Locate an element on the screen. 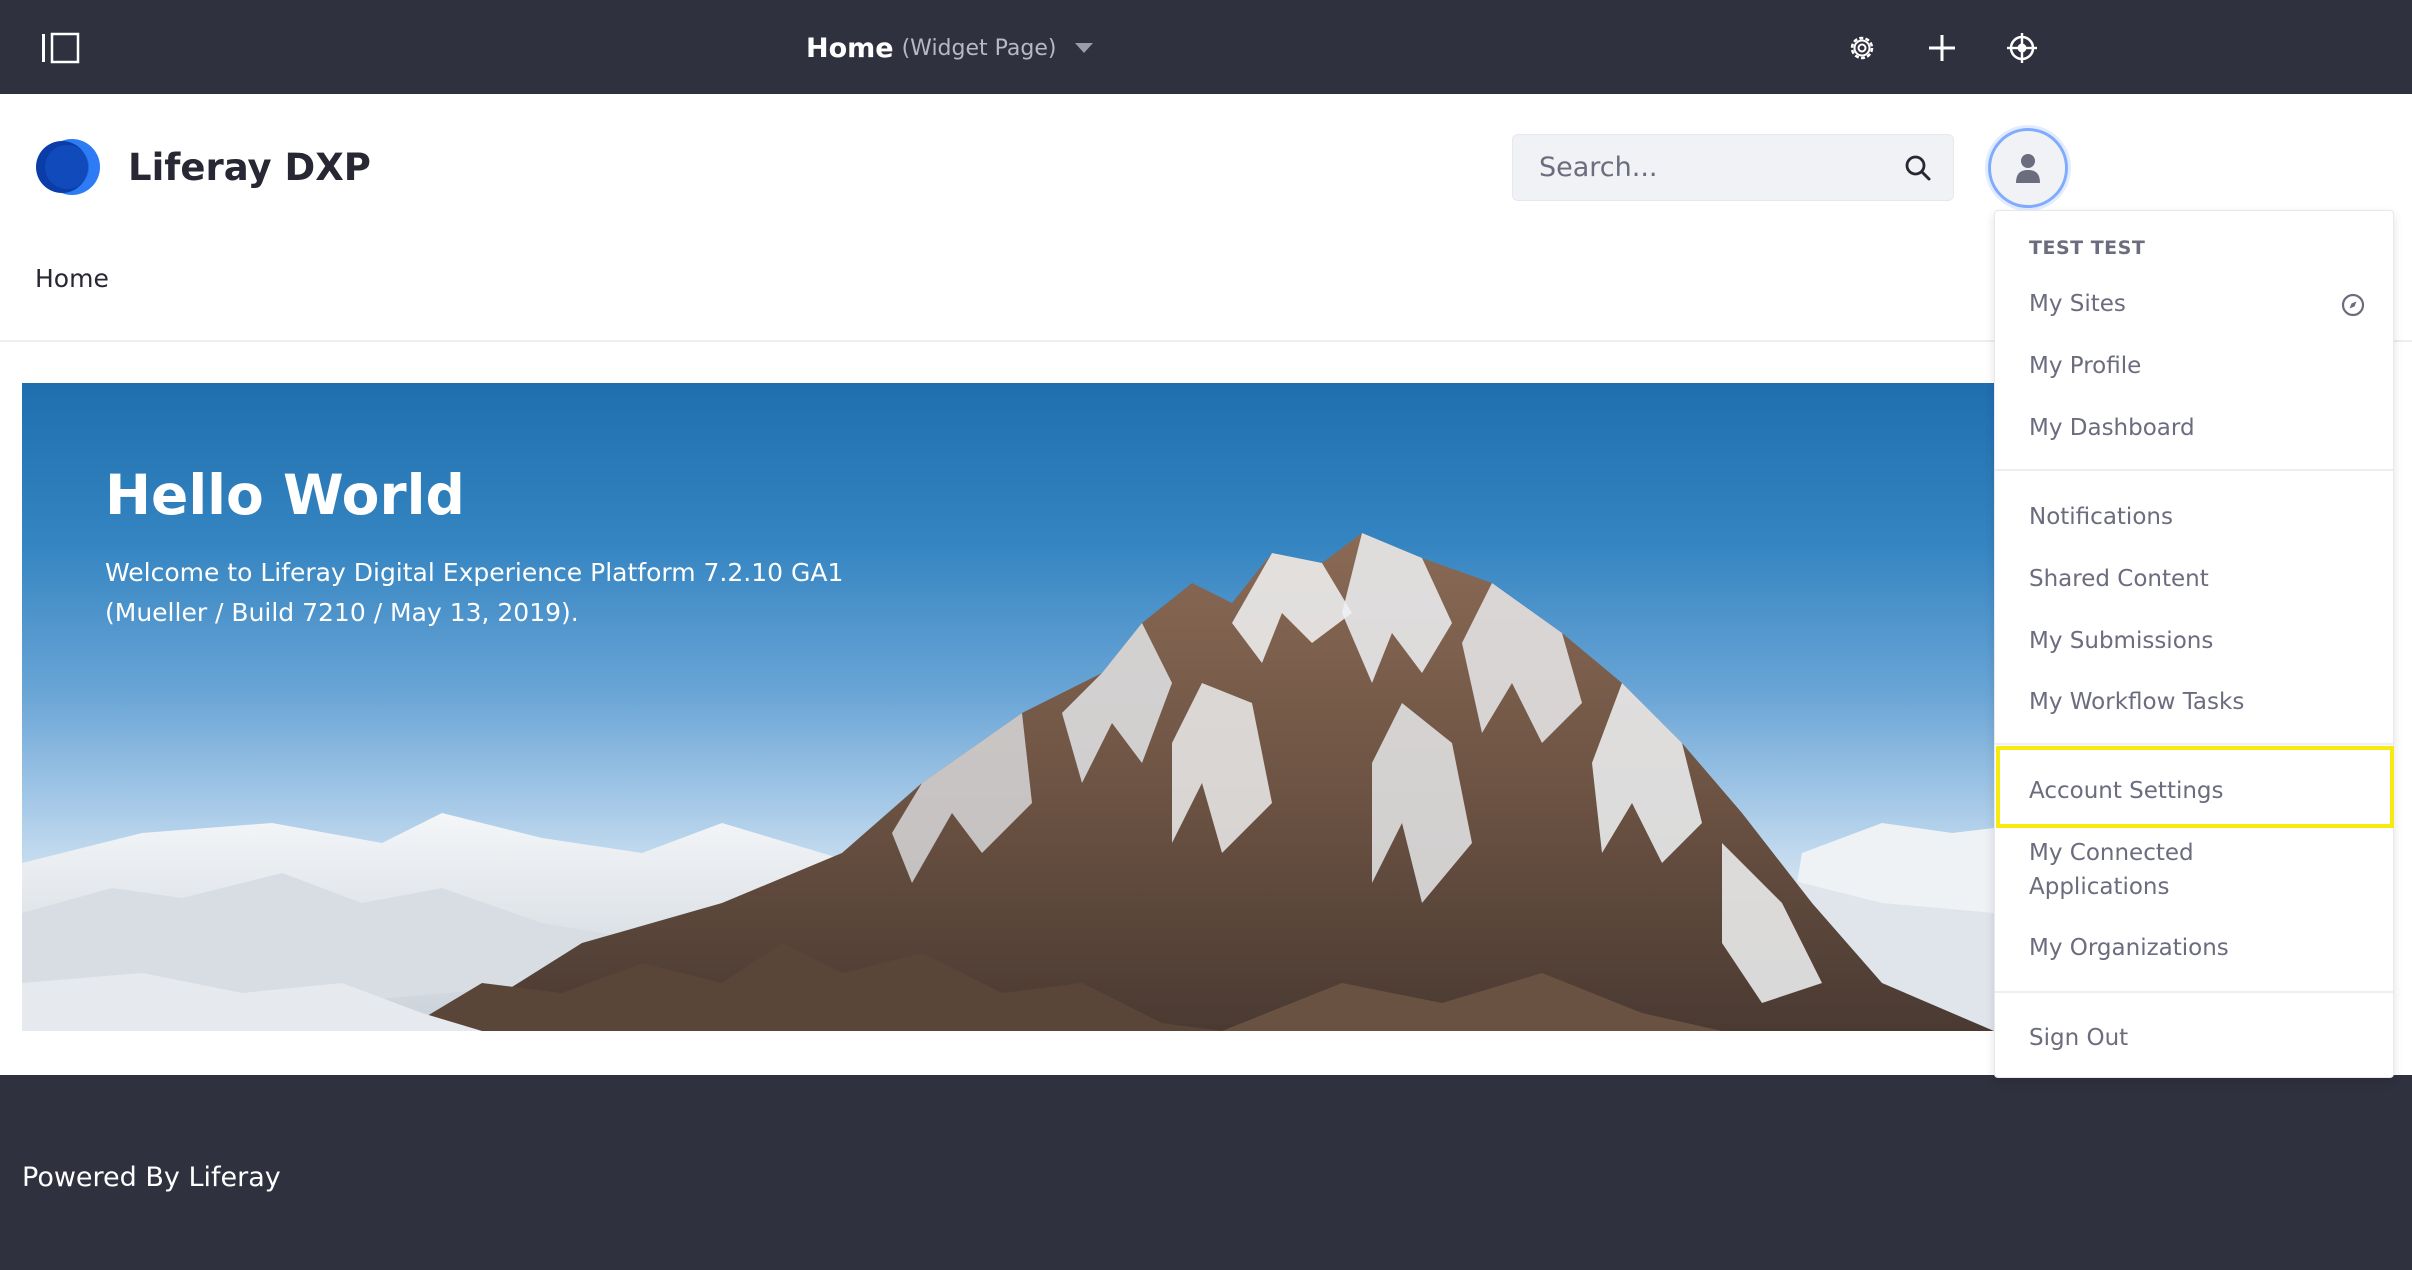 The height and width of the screenshot is (1270, 2412). user-icon is located at coordinates (2028, 168).